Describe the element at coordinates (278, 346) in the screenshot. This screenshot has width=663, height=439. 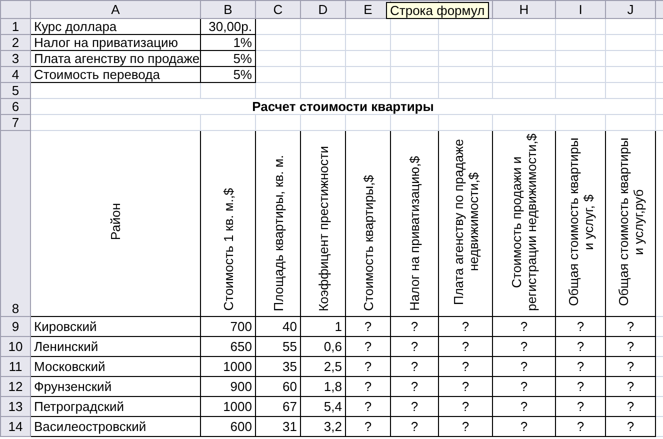
I see `table-cell: 55` at that location.